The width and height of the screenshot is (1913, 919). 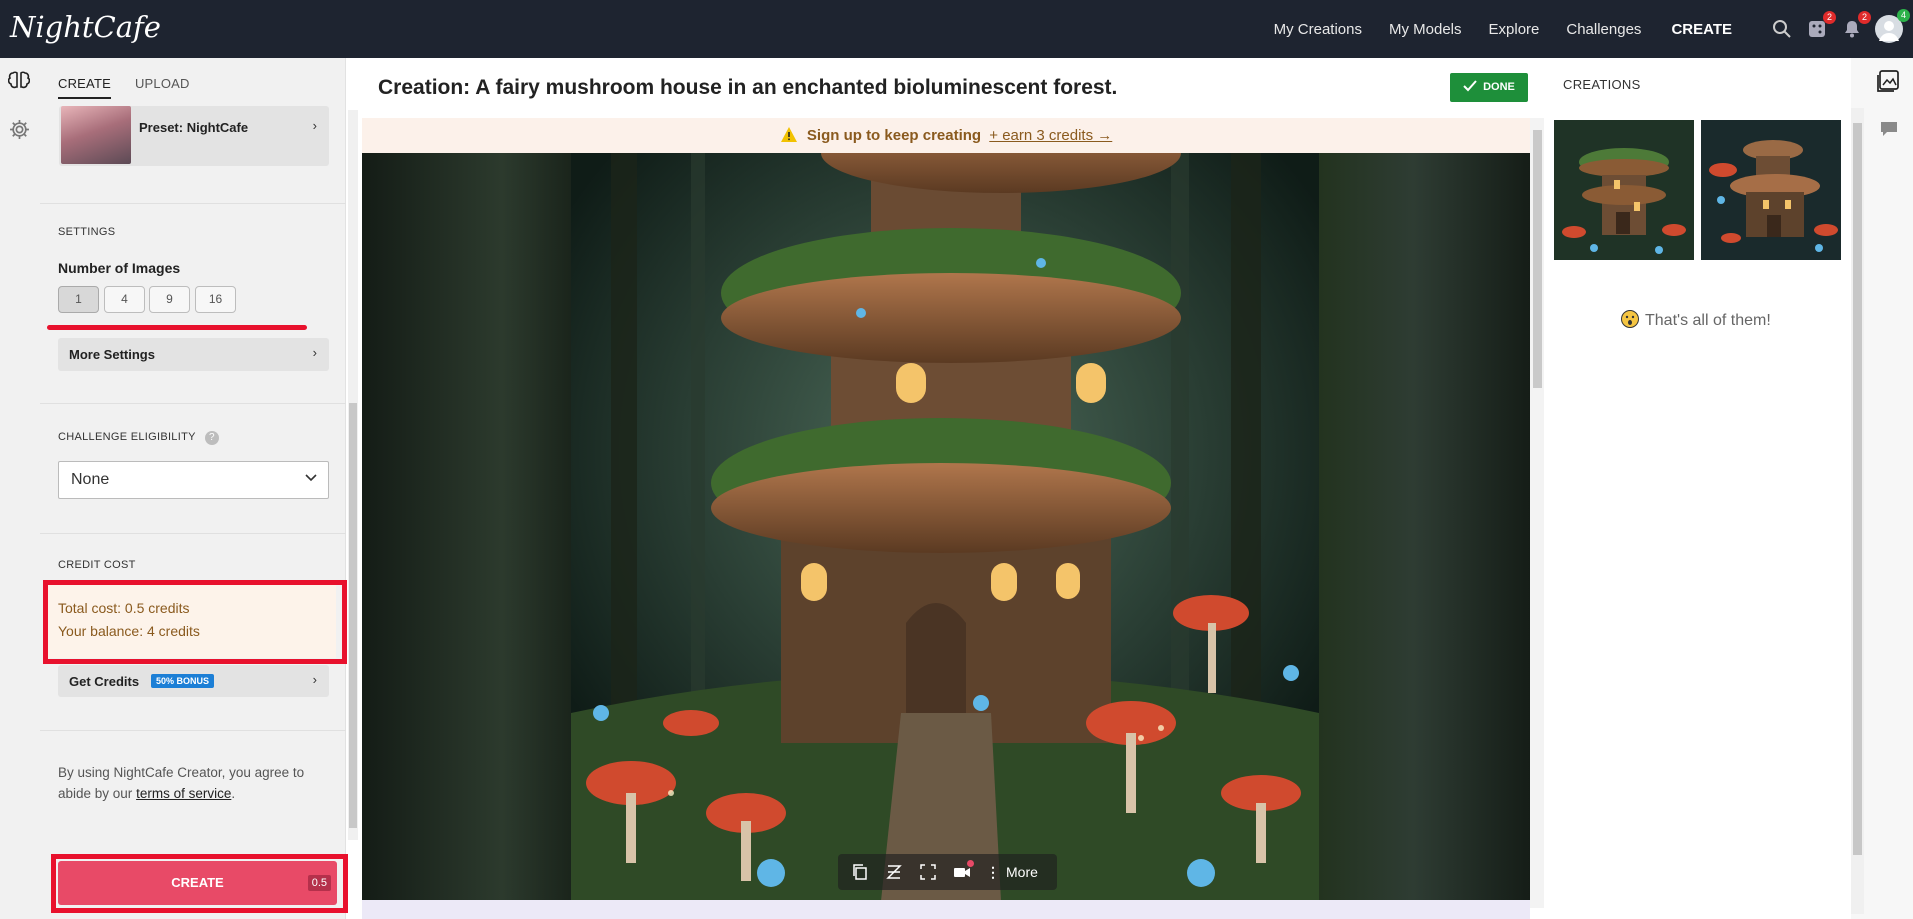 What do you see at coordinates (199, 883) in the screenshot?
I see `create-highlight-box` at bounding box center [199, 883].